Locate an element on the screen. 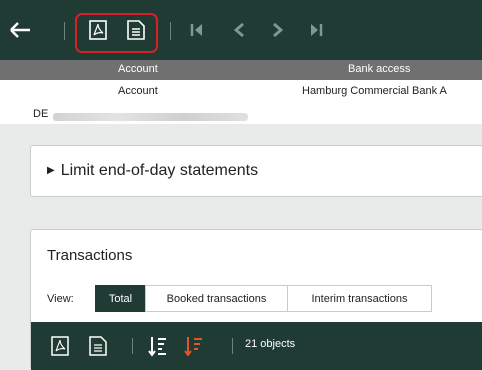 The width and height of the screenshot is (482, 370). bank-access-value: Hamburg Commercial Bank A is located at coordinates (374, 91).